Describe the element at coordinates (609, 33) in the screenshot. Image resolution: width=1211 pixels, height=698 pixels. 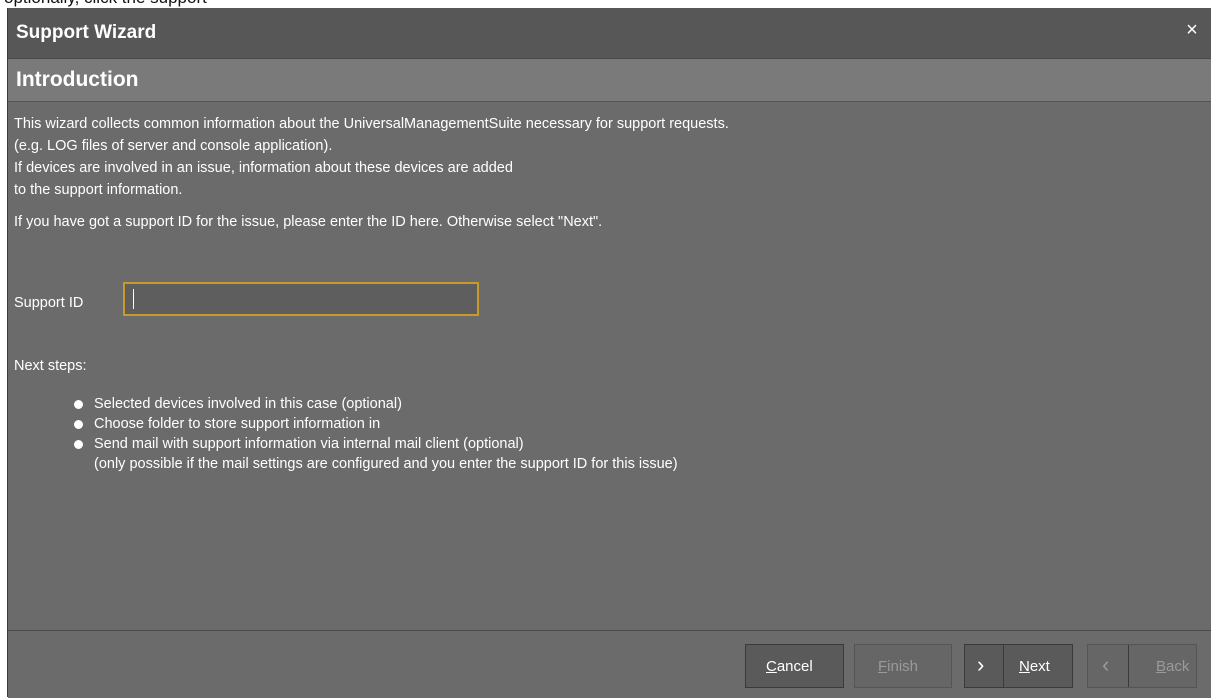
I see `title-bar: Support Wizard ×` at that location.